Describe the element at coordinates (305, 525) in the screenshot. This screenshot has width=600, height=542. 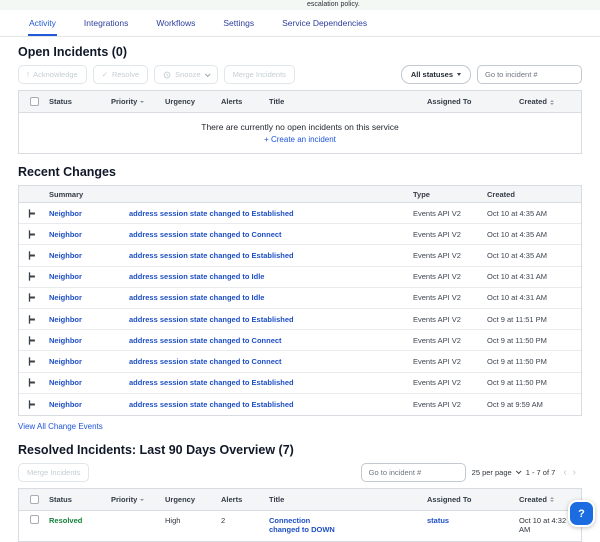
I see `incident-title-link: Connection changed to DOWN` at that location.